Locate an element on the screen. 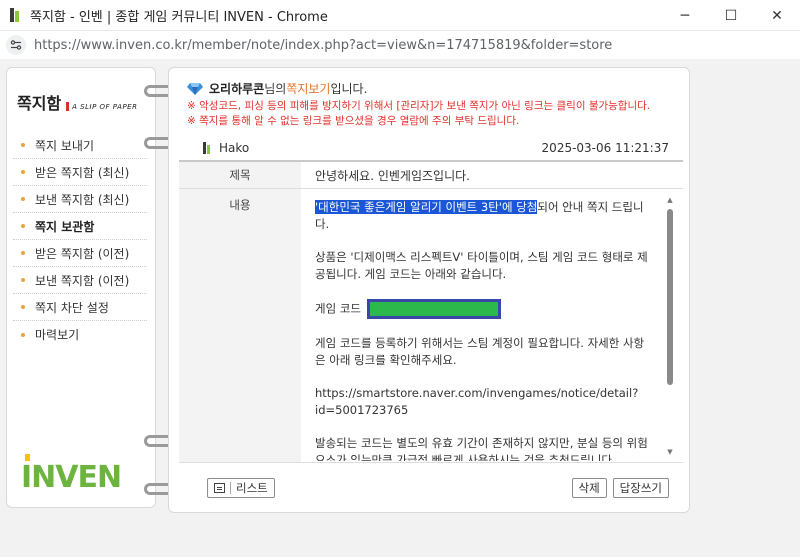 The height and width of the screenshot is (557, 800). body-label: 내용 is located at coordinates (240, 325).